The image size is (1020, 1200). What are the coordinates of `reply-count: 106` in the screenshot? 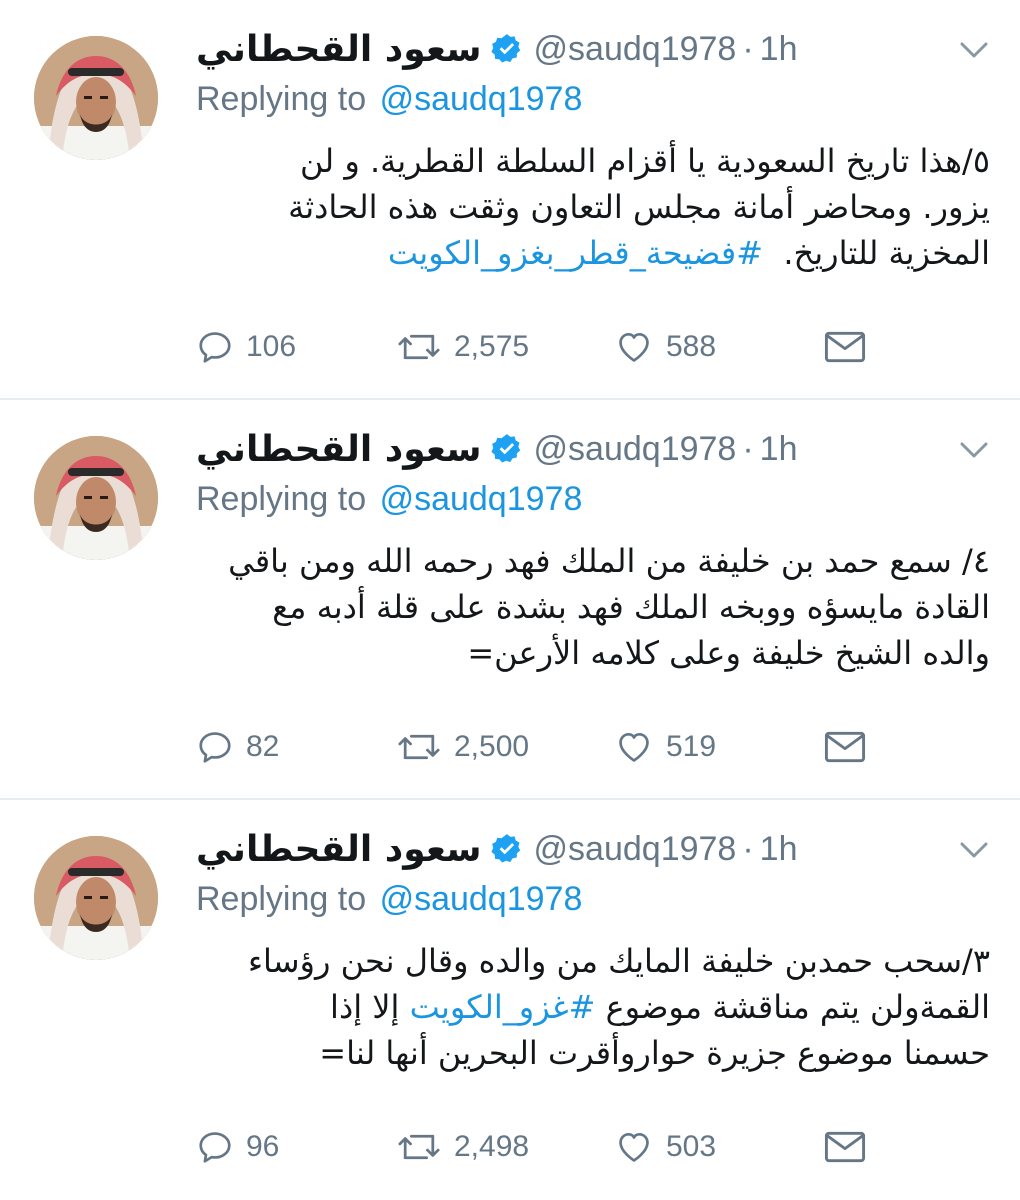 It's located at (271, 346).